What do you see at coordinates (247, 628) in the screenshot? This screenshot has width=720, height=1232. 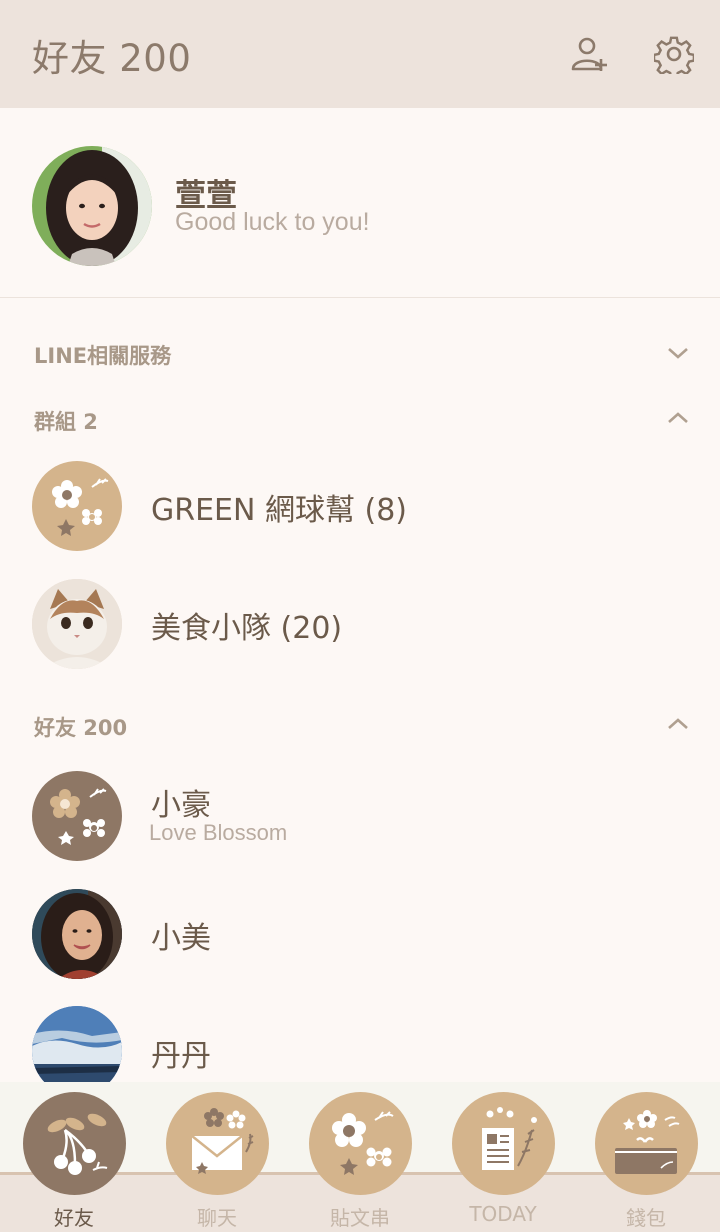 I see `group-name: 美食小隊 (20)` at bounding box center [247, 628].